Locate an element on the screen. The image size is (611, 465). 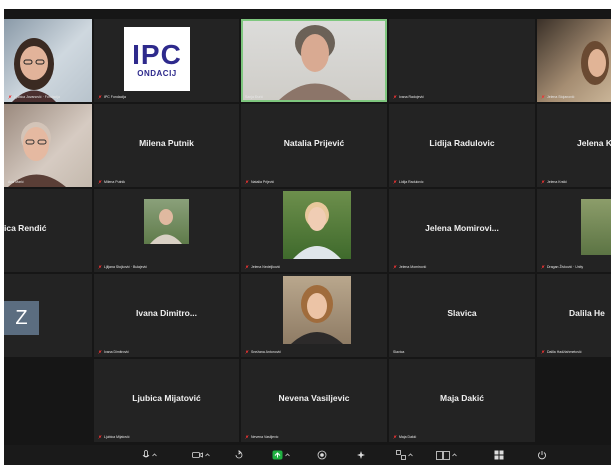
power-icon is located at coordinates (542, 455).